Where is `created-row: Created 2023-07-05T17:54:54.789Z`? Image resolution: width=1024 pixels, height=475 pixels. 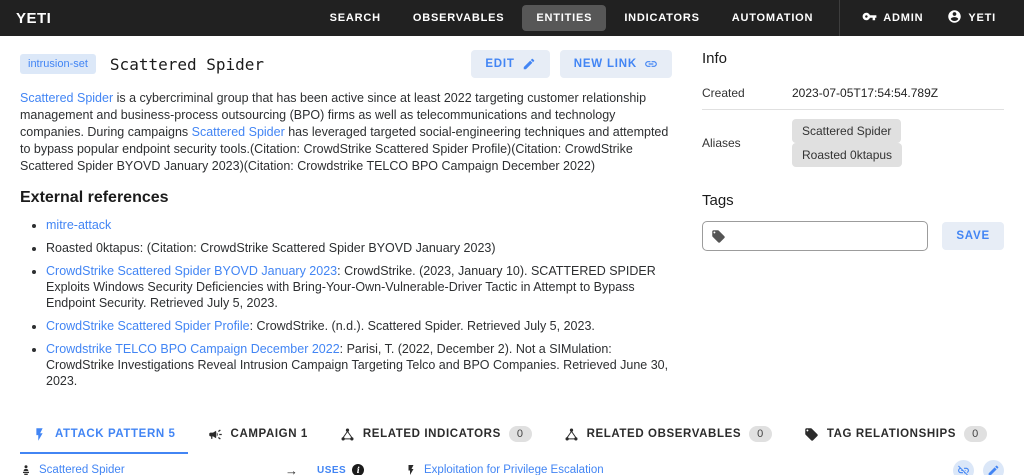 created-row: Created 2023-07-05T17:54:54.789Z is located at coordinates (853, 93).